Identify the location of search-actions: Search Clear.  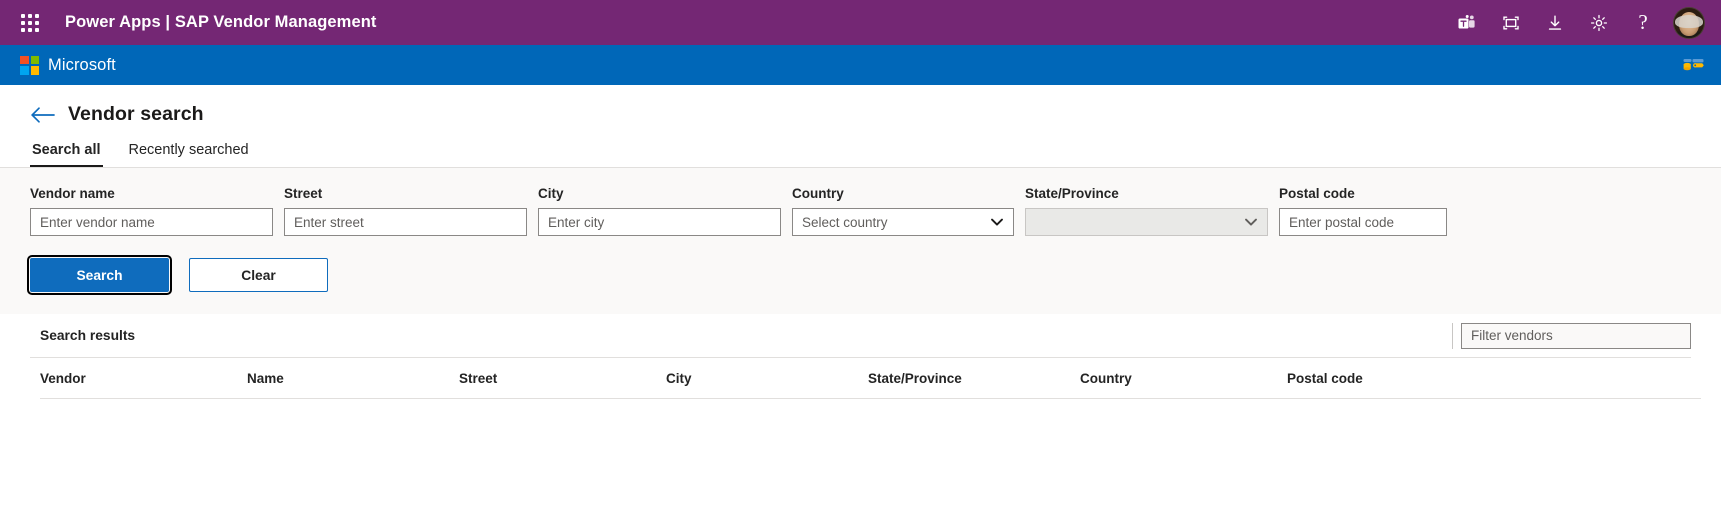
(859, 275).